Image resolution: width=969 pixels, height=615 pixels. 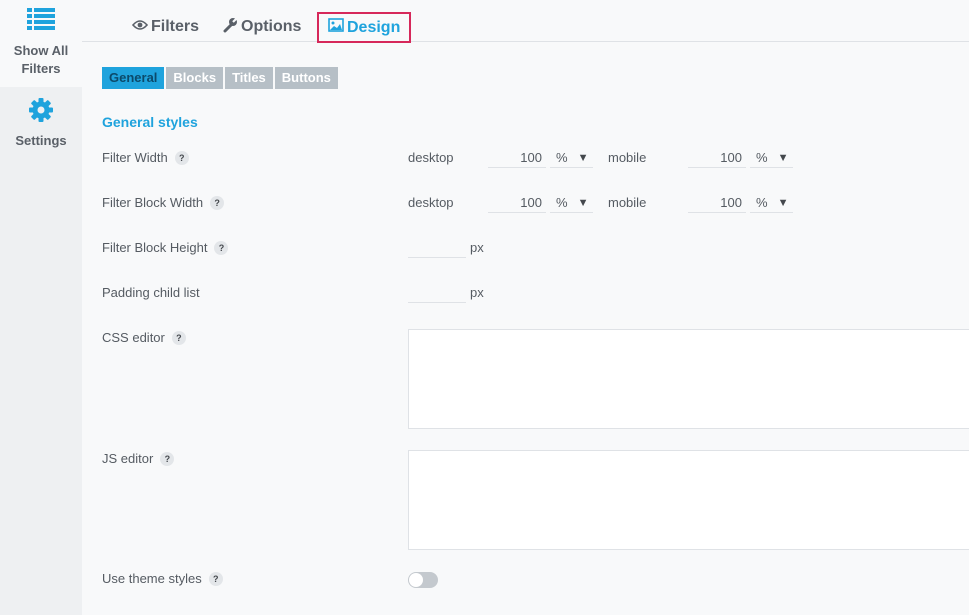 I want to click on use-theme-styles-toggle, so click(x=423, y=580).